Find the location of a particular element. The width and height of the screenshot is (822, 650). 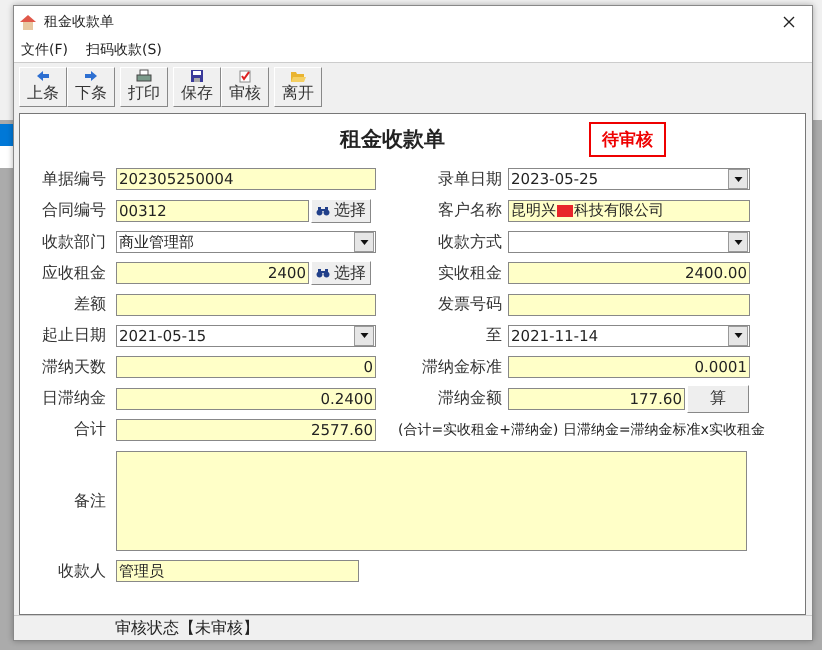

dropdown: 2021-11-14 is located at coordinates (629, 335).